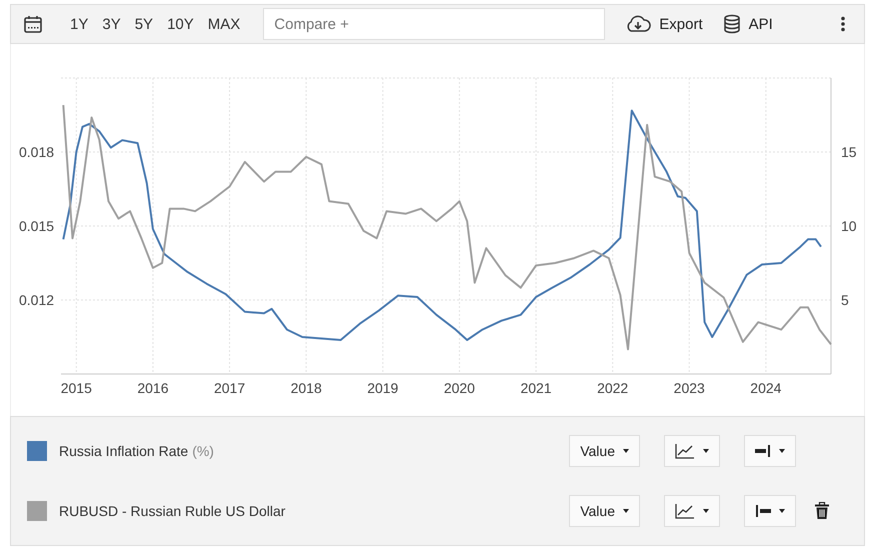  Describe the element at coordinates (36, 226) in the screenshot. I see `left-axis-label: 0.015` at that location.